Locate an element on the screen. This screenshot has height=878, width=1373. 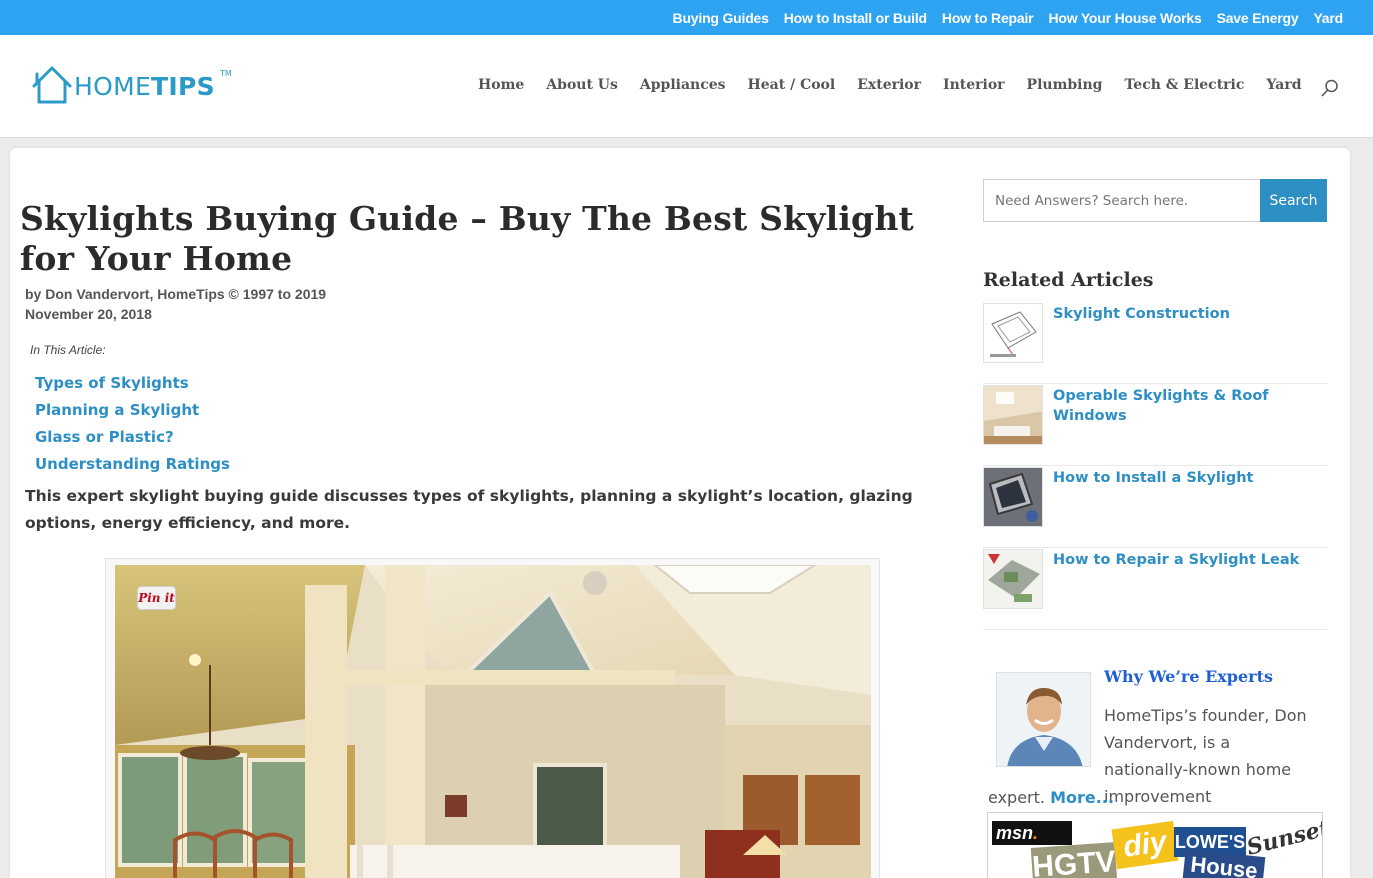
sunset-logo: Sunset is located at coordinates (1283, 838).